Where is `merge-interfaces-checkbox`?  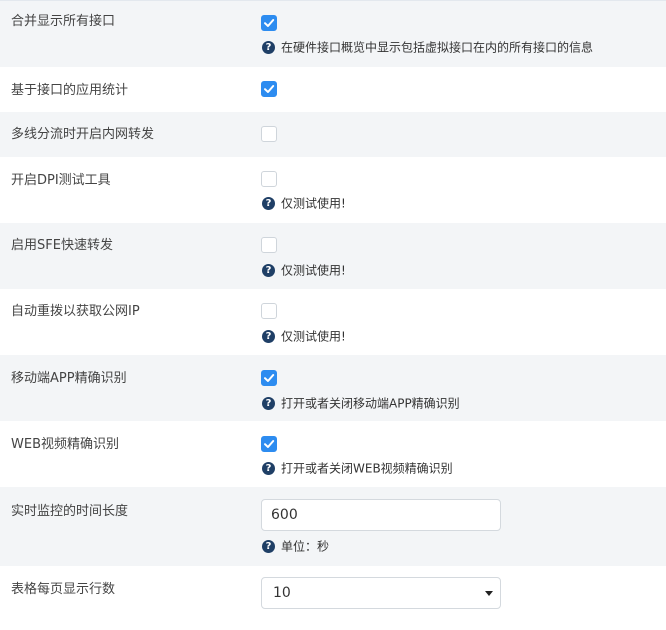
merge-interfaces-checkbox is located at coordinates (269, 23).